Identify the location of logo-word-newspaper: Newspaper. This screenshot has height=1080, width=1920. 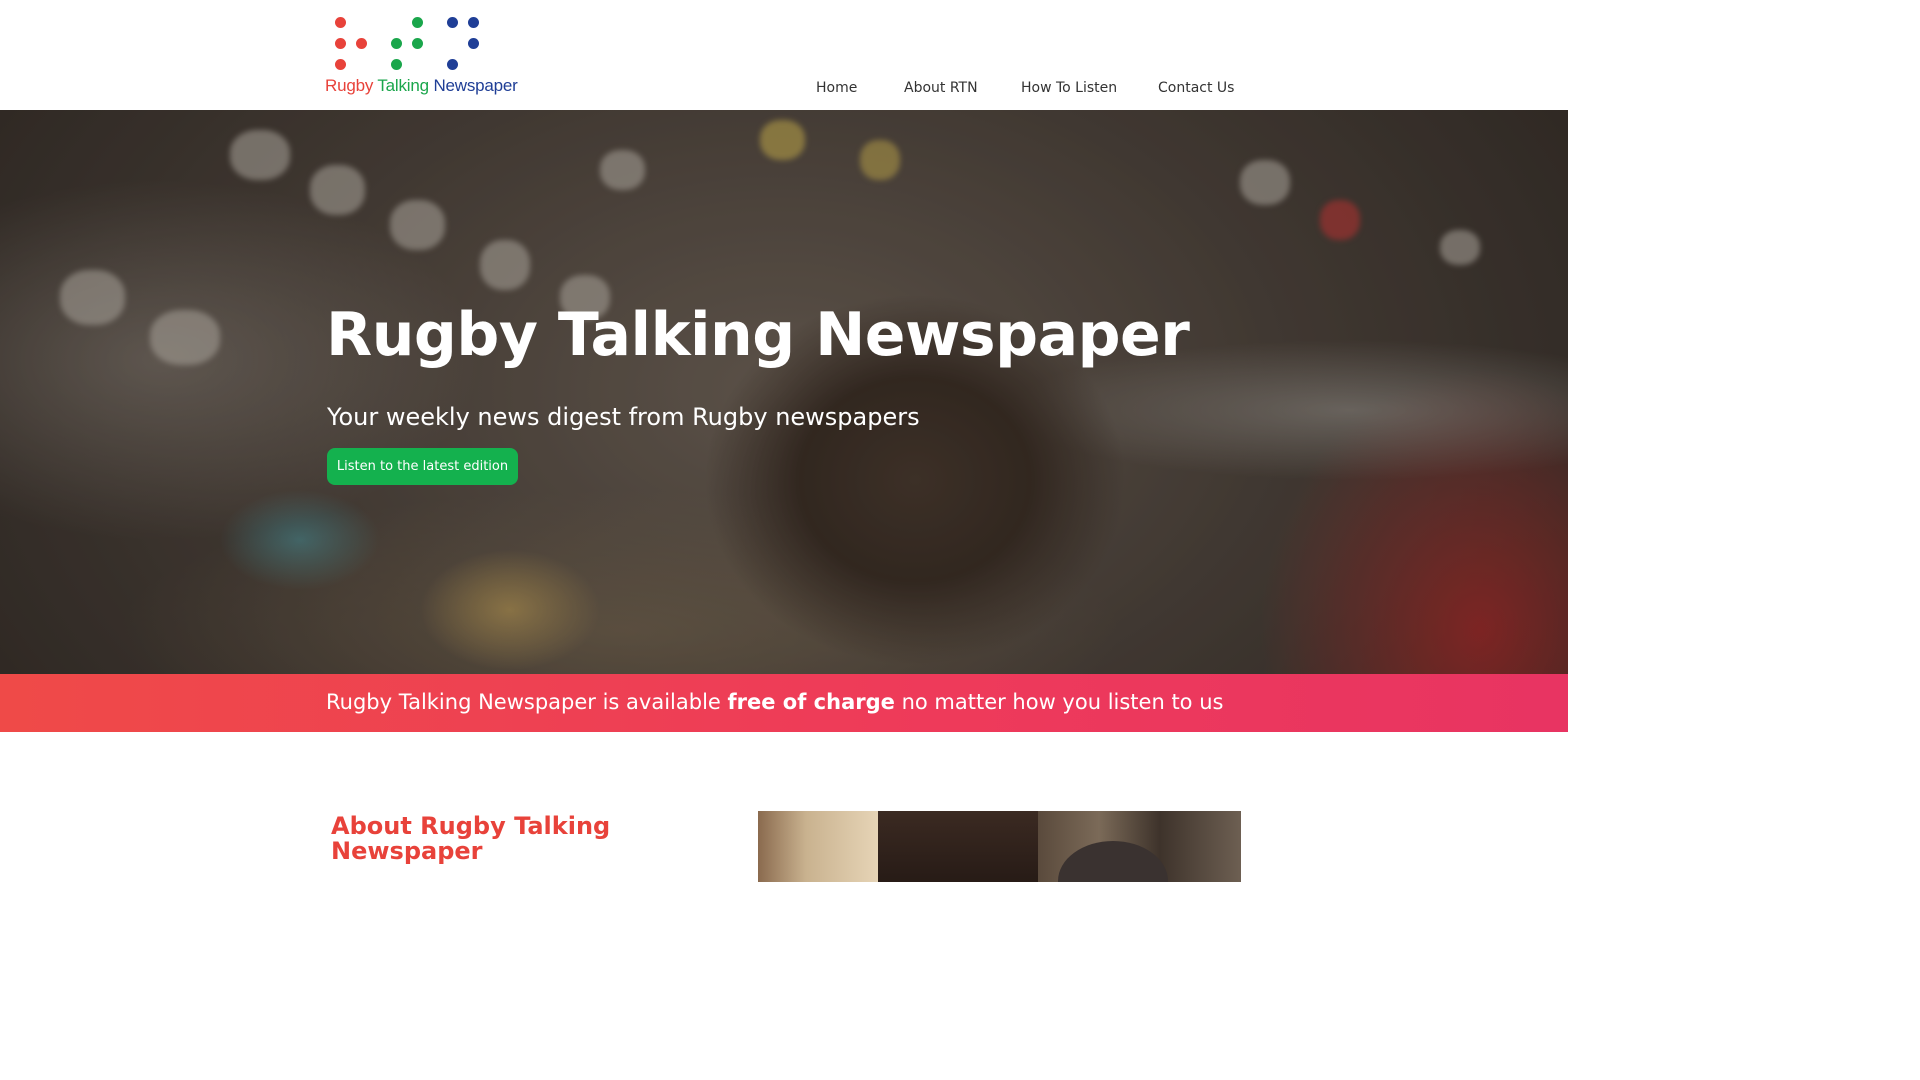
(475, 85).